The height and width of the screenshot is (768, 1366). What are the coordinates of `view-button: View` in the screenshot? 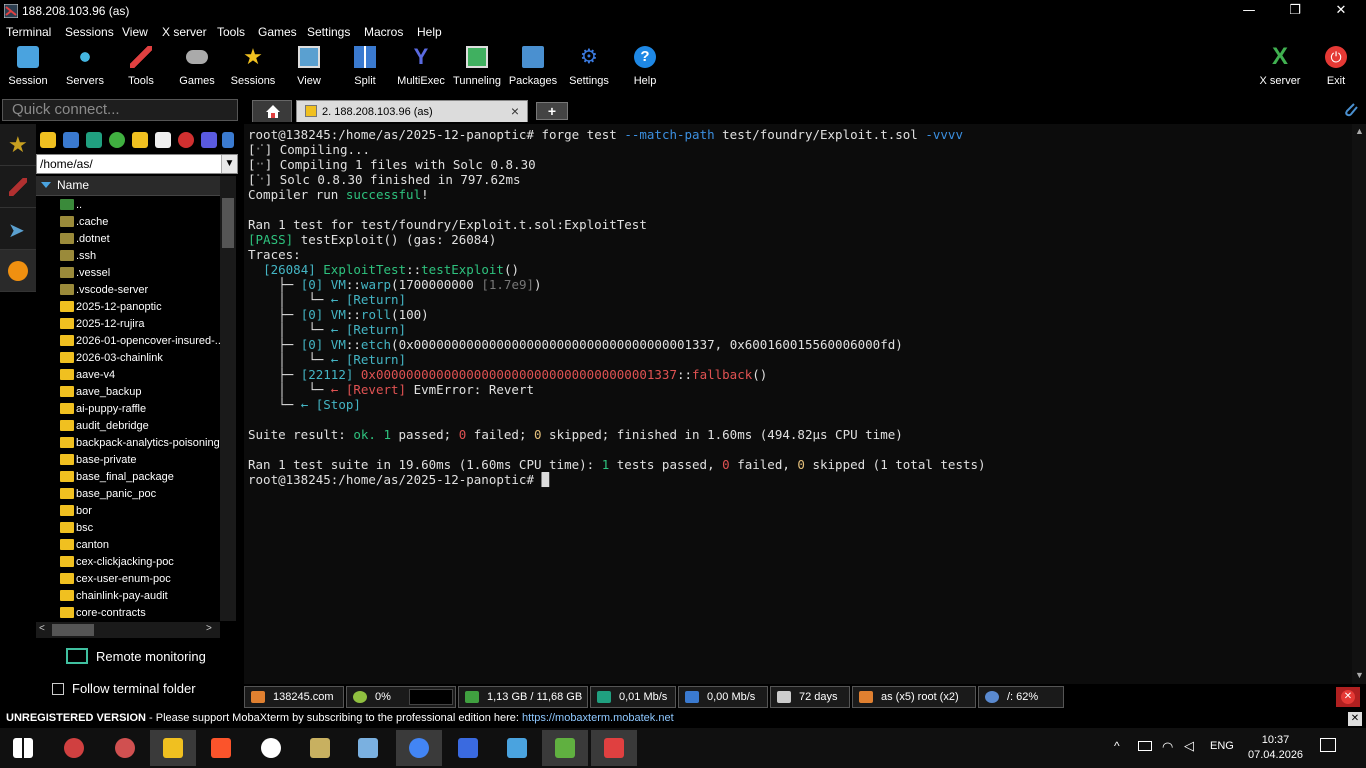 It's located at (309, 69).